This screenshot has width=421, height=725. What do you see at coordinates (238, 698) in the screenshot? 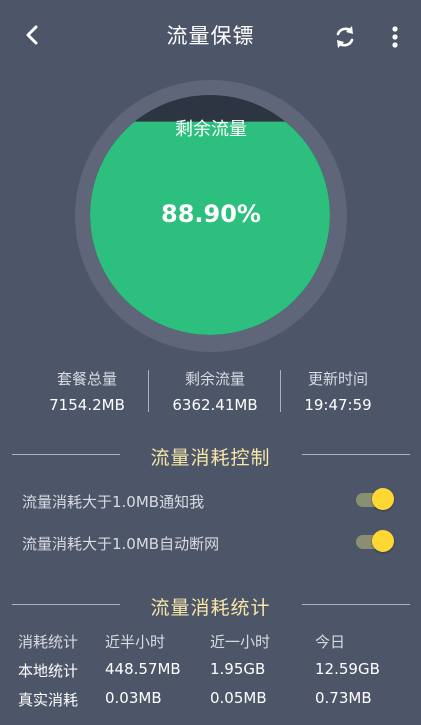
I see `table-cell: 0.05MB` at bounding box center [238, 698].